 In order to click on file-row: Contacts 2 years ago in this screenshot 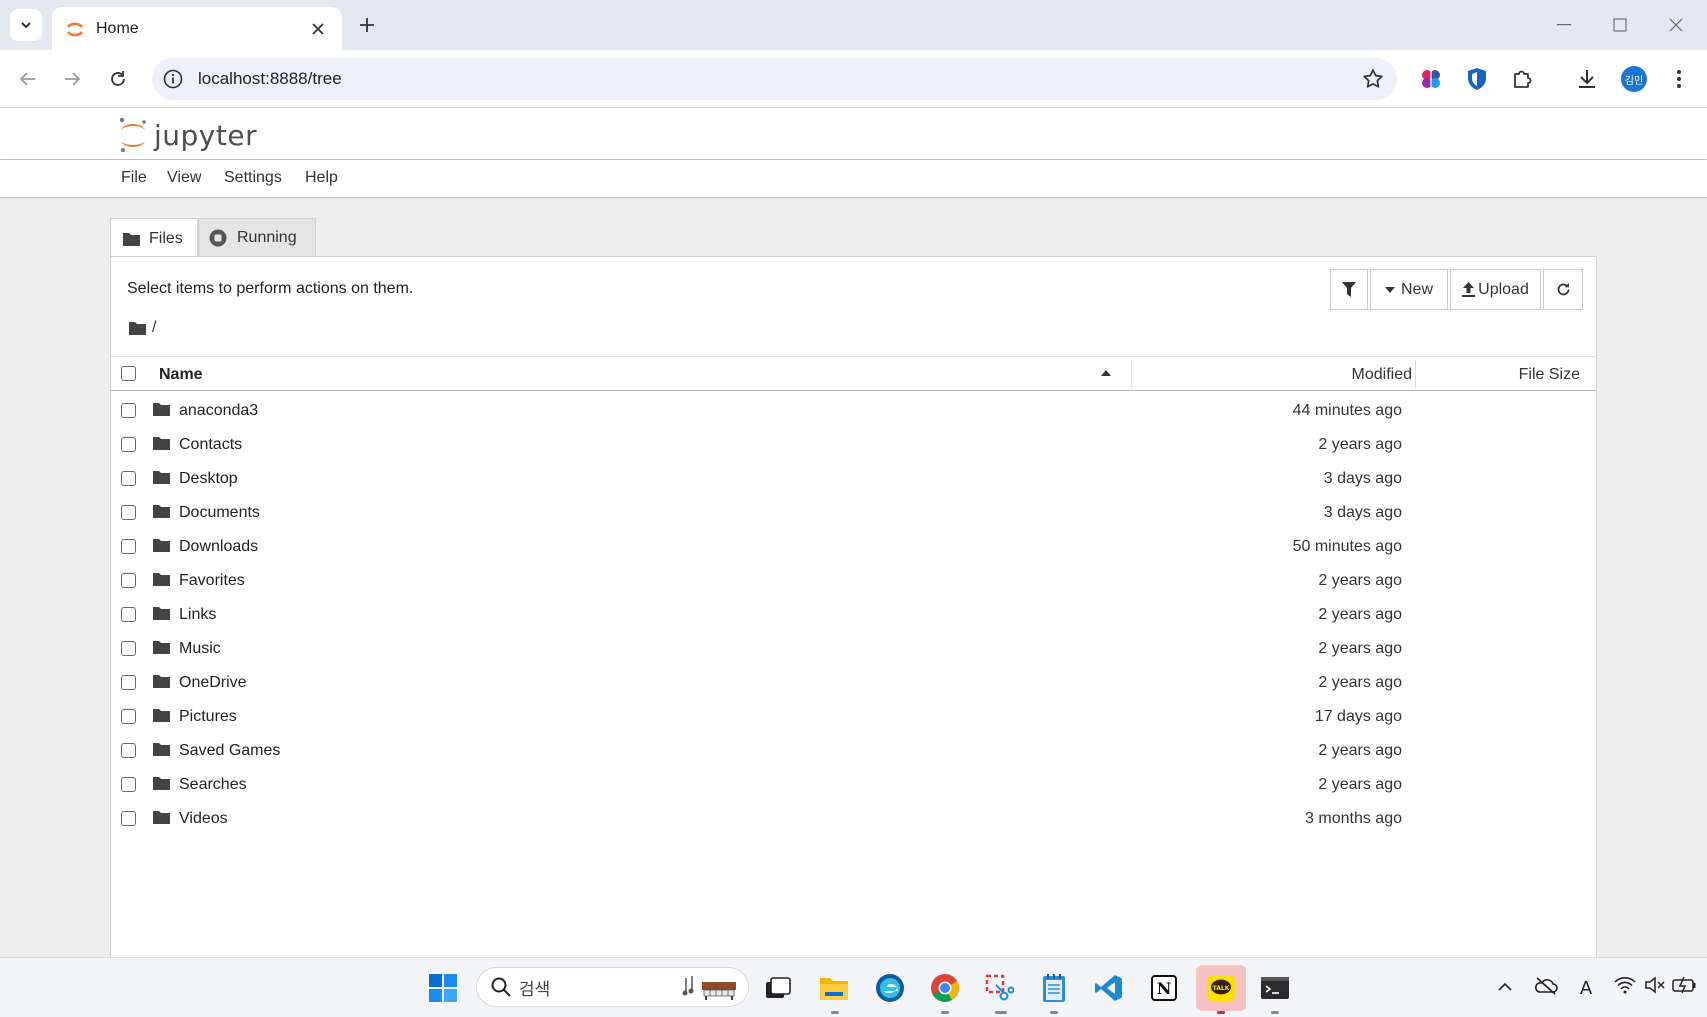, I will do `click(853, 445)`.